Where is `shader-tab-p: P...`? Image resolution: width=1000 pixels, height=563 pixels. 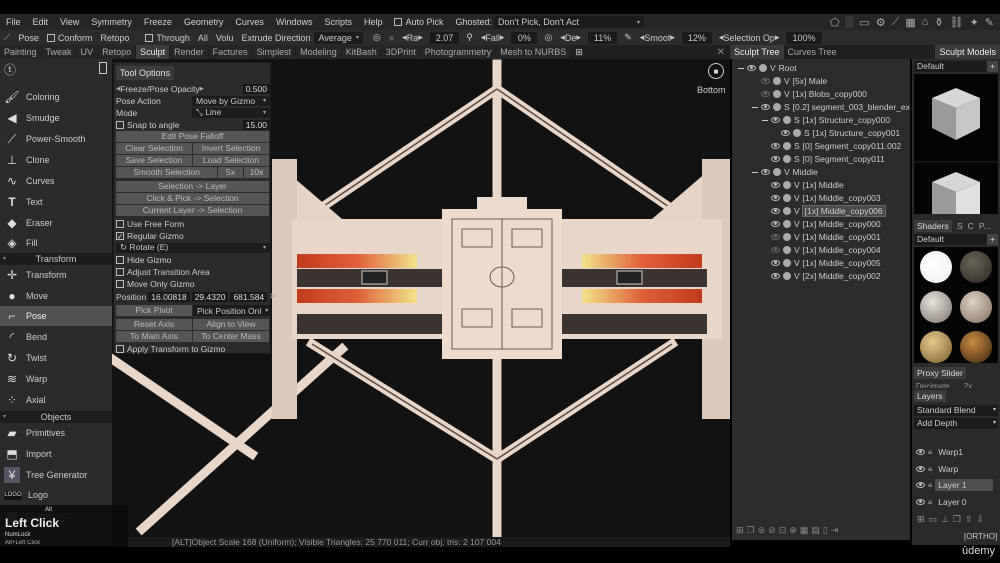
shader-tab-p: P... is located at coordinates (985, 226).